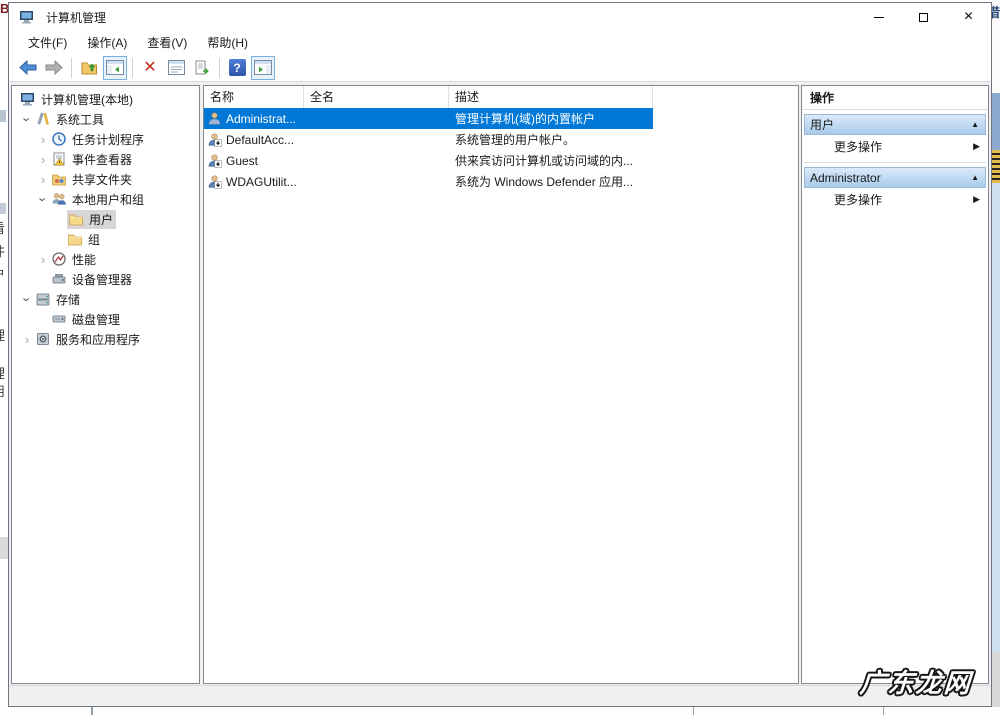  What do you see at coordinates (105, 159) in the screenshot?
I see `tree-item-event-viewer: › 事件查看器` at bounding box center [105, 159].